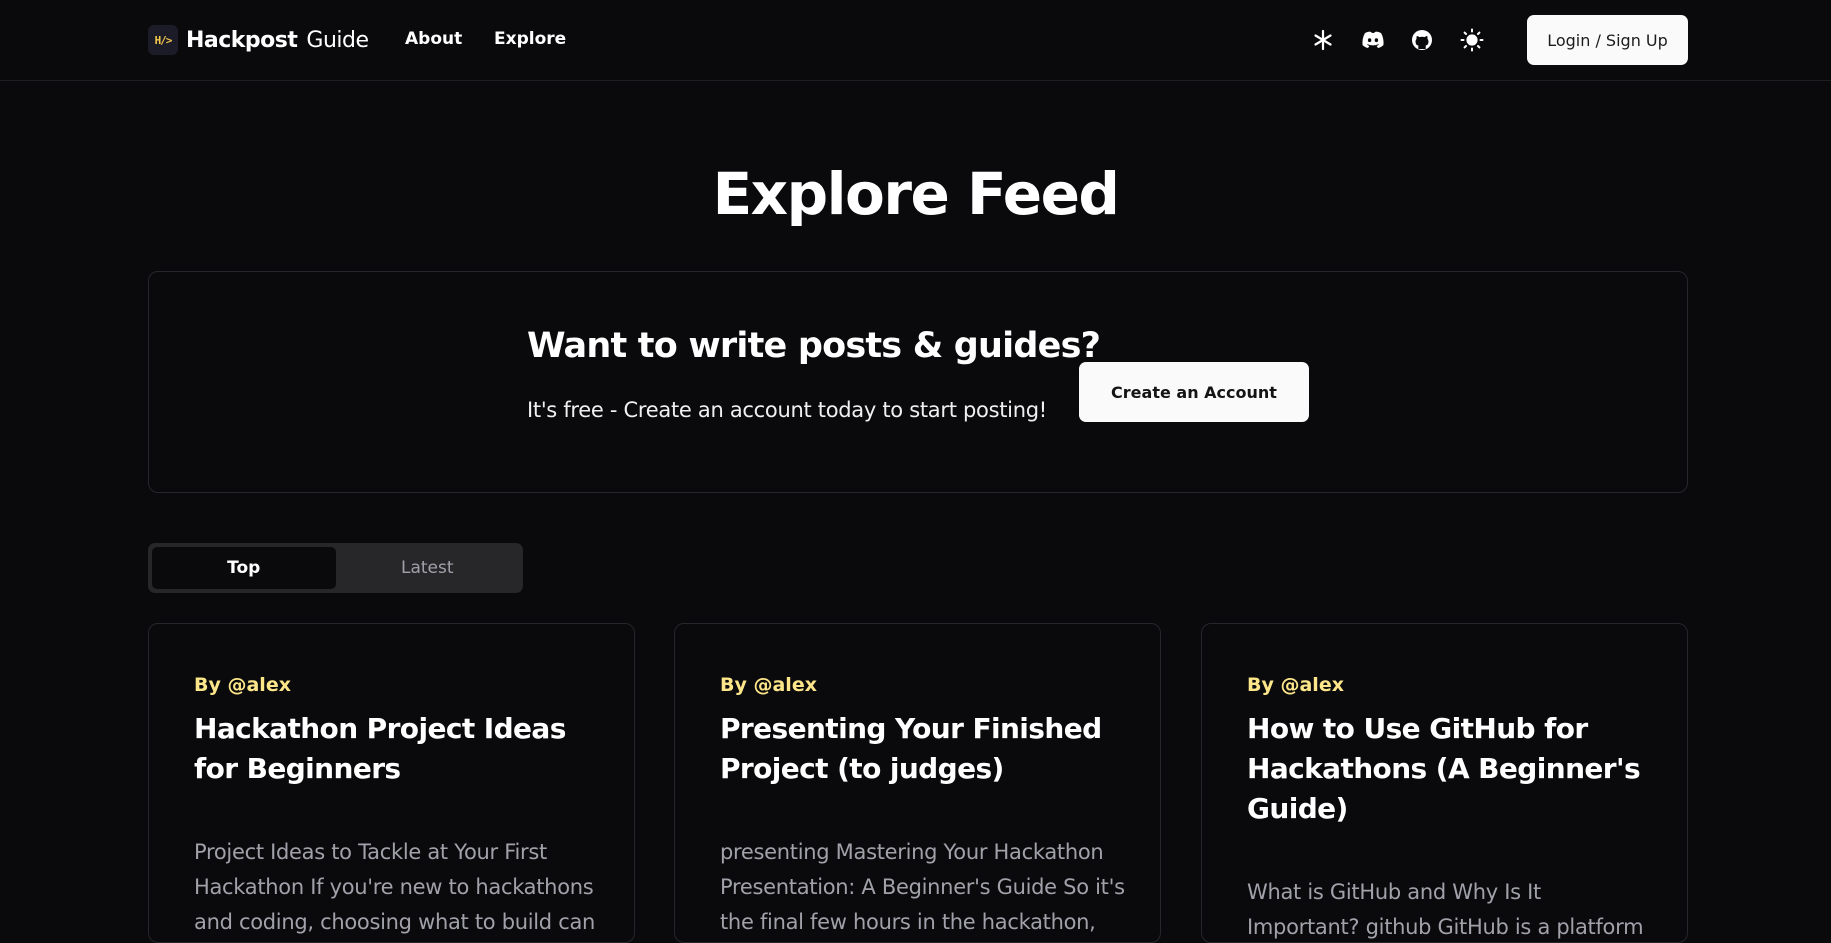  I want to click on tab-latest: Latest, so click(428, 568).